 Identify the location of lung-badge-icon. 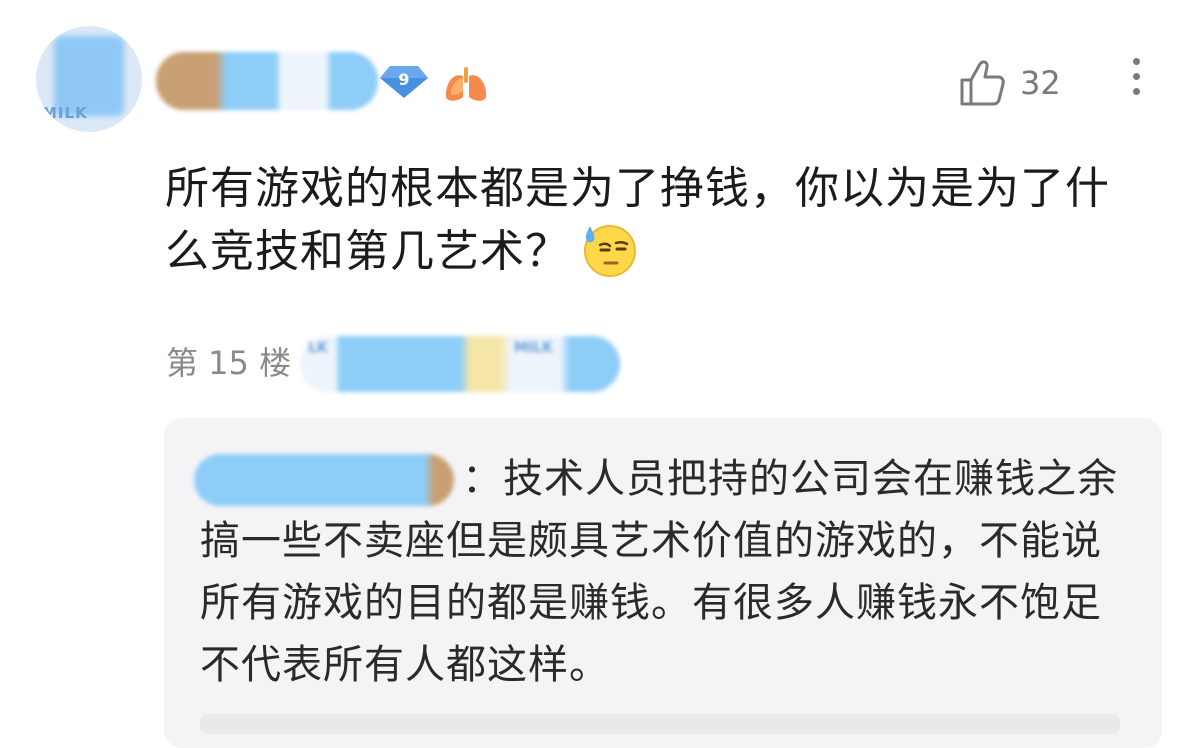
(466, 84).